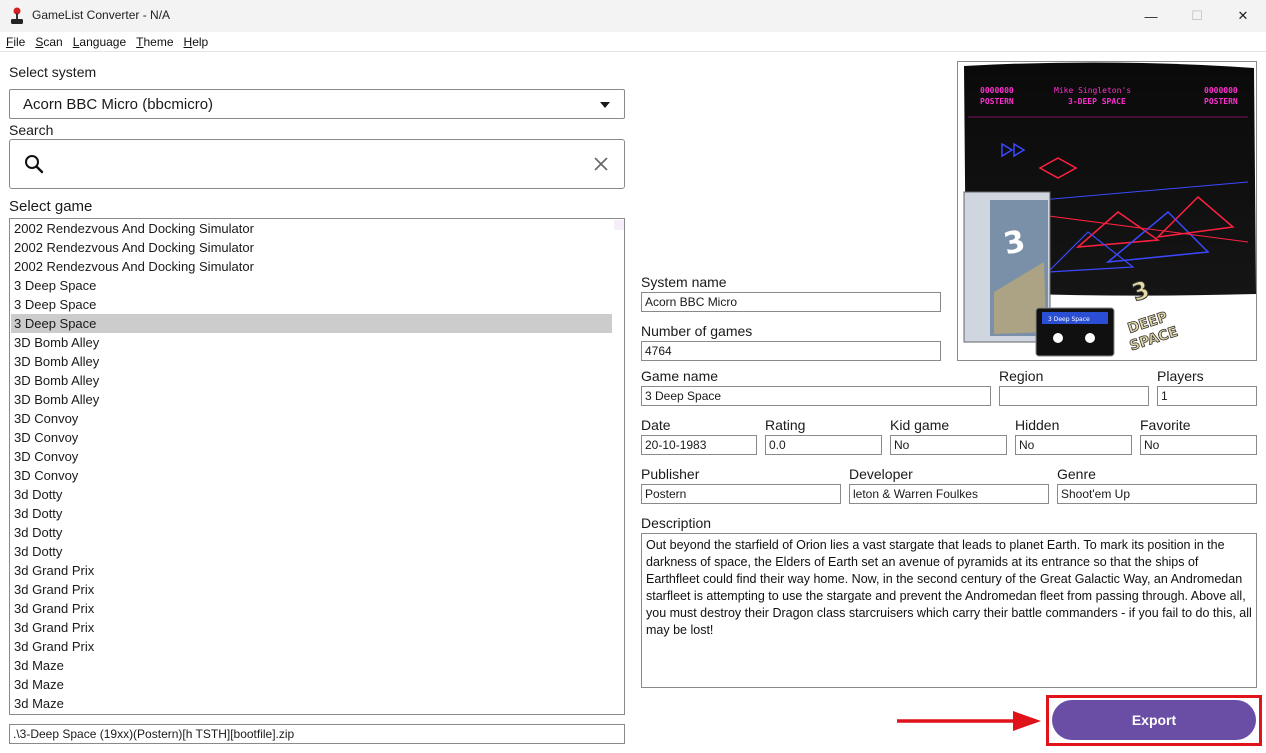 The height and width of the screenshot is (753, 1266). I want to click on hidden-label: Hidden, so click(1037, 425).